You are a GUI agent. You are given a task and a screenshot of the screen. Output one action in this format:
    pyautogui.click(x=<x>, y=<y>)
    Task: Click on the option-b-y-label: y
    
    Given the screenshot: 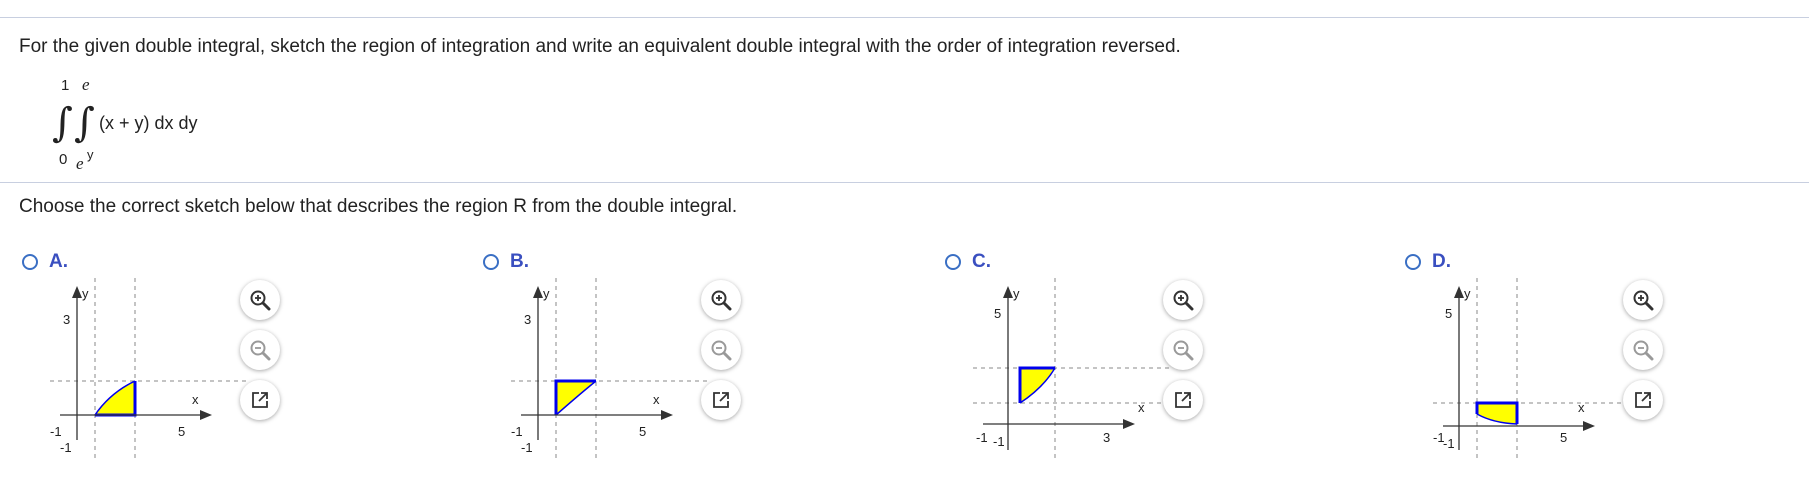 What is the action you would take?
    pyautogui.click(x=546, y=293)
    